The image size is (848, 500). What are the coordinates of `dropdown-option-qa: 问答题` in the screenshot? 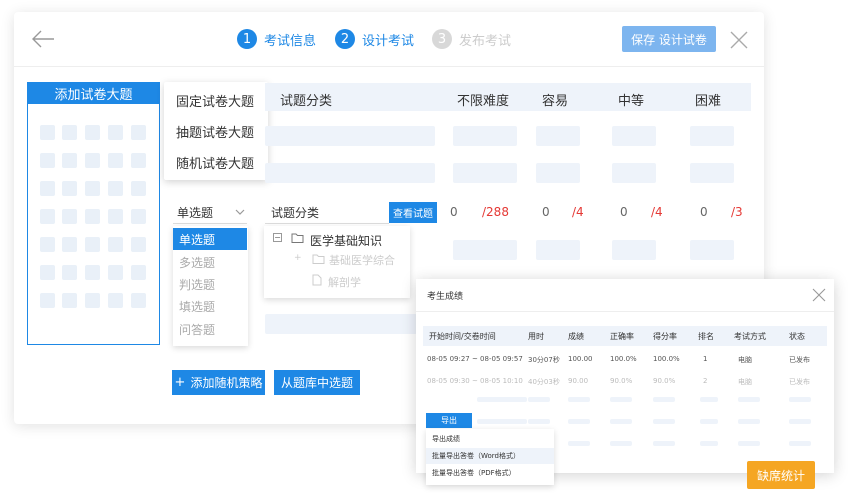 It's located at (210, 329).